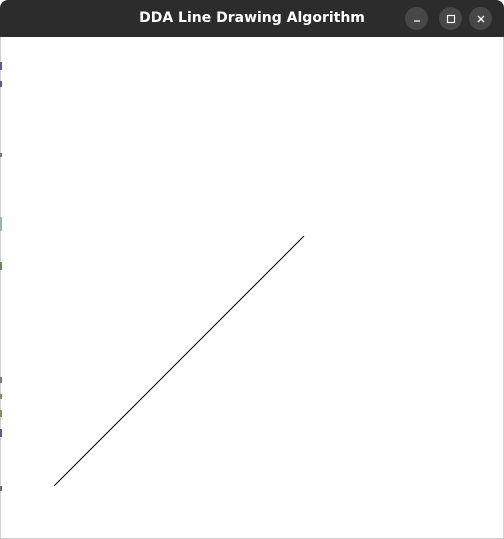 The width and height of the screenshot is (504, 539). What do you see at coordinates (1, 276) in the screenshot?
I see `edge-artifacts` at bounding box center [1, 276].